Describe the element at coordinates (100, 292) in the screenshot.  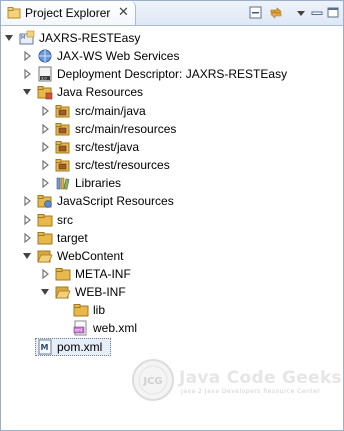
I see `tree-item-label: WEB-INF` at that location.